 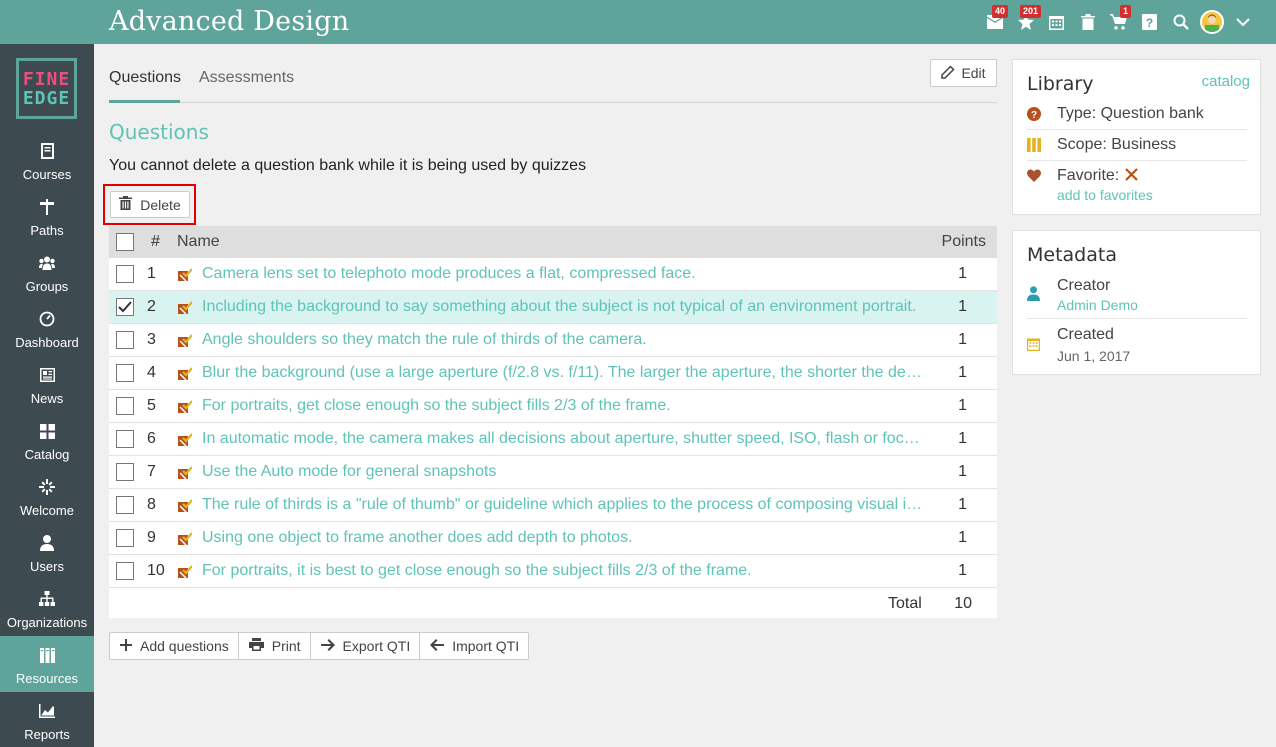 What do you see at coordinates (1000, 11) in the screenshot?
I see `mail-badge: 40` at bounding box center [1000, 11].